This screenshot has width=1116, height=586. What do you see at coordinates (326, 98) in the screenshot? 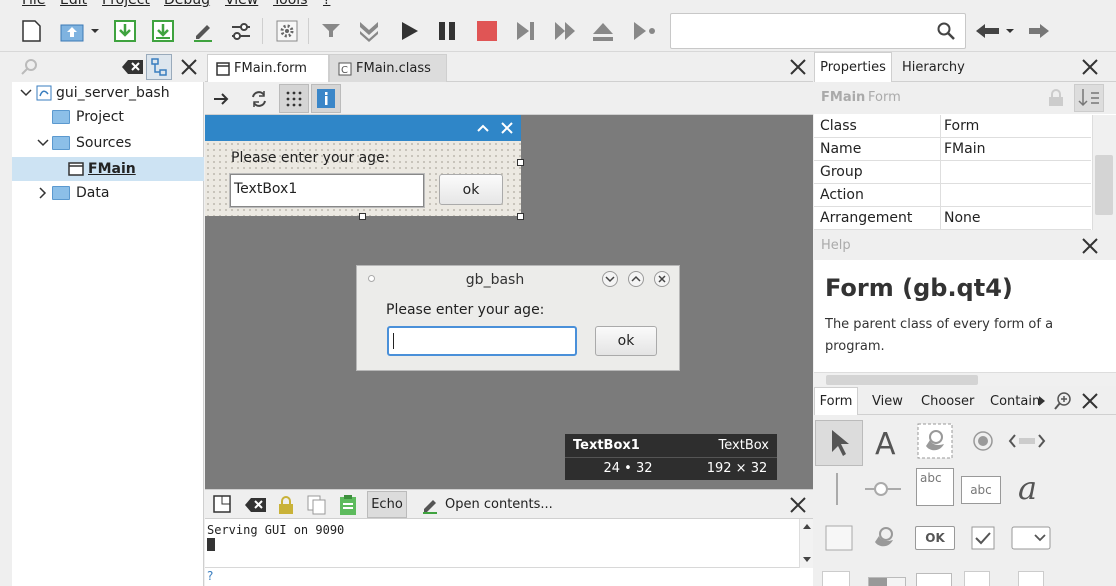
I see `info-toggle-icon` at bounding box center [326, 98].